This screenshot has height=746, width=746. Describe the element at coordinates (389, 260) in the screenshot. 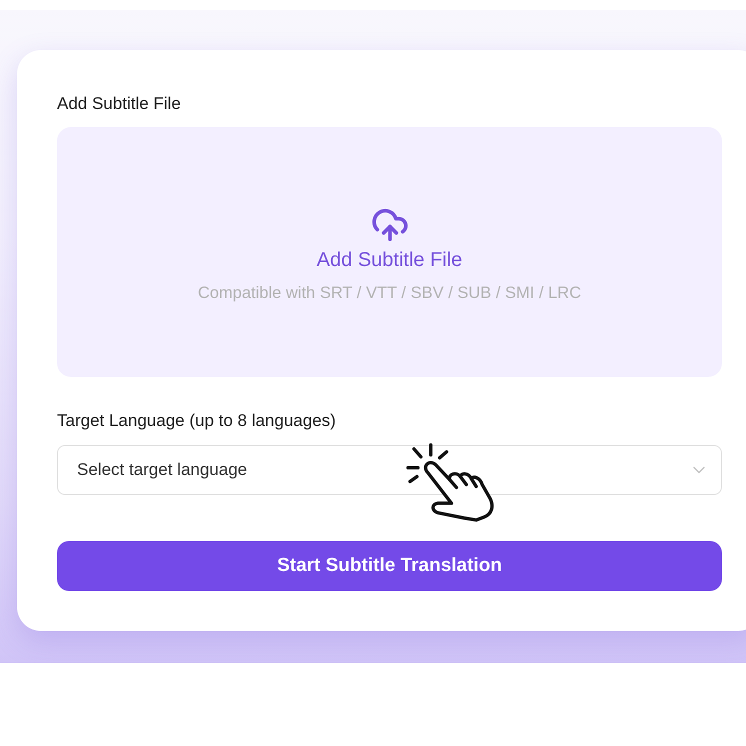

I see `drop-zone-title: Add Subtitle File` at that location.